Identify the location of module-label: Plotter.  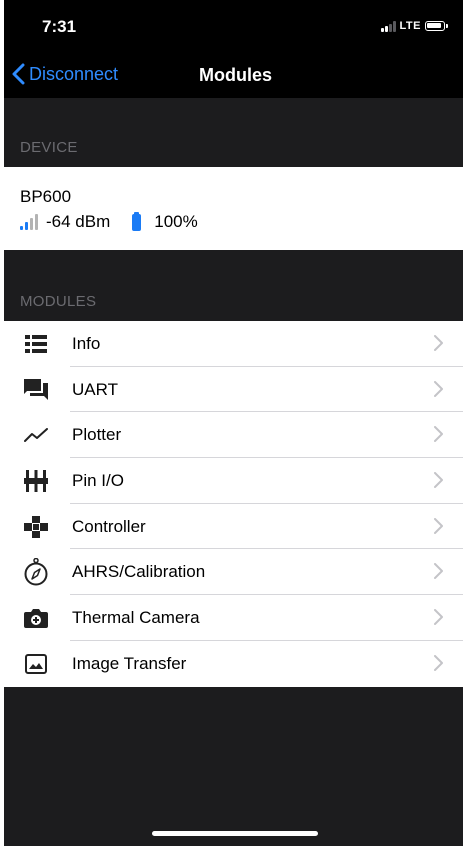
(97, 435).